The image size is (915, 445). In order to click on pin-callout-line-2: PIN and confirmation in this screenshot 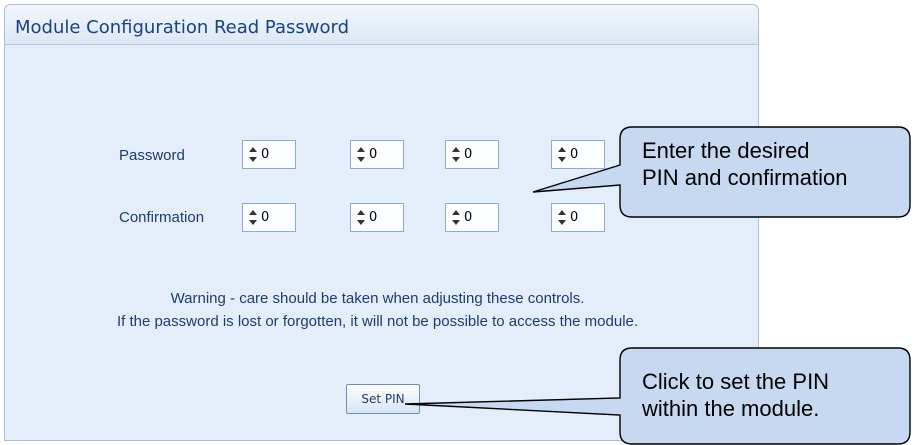, I will do `click(745, 177)`.